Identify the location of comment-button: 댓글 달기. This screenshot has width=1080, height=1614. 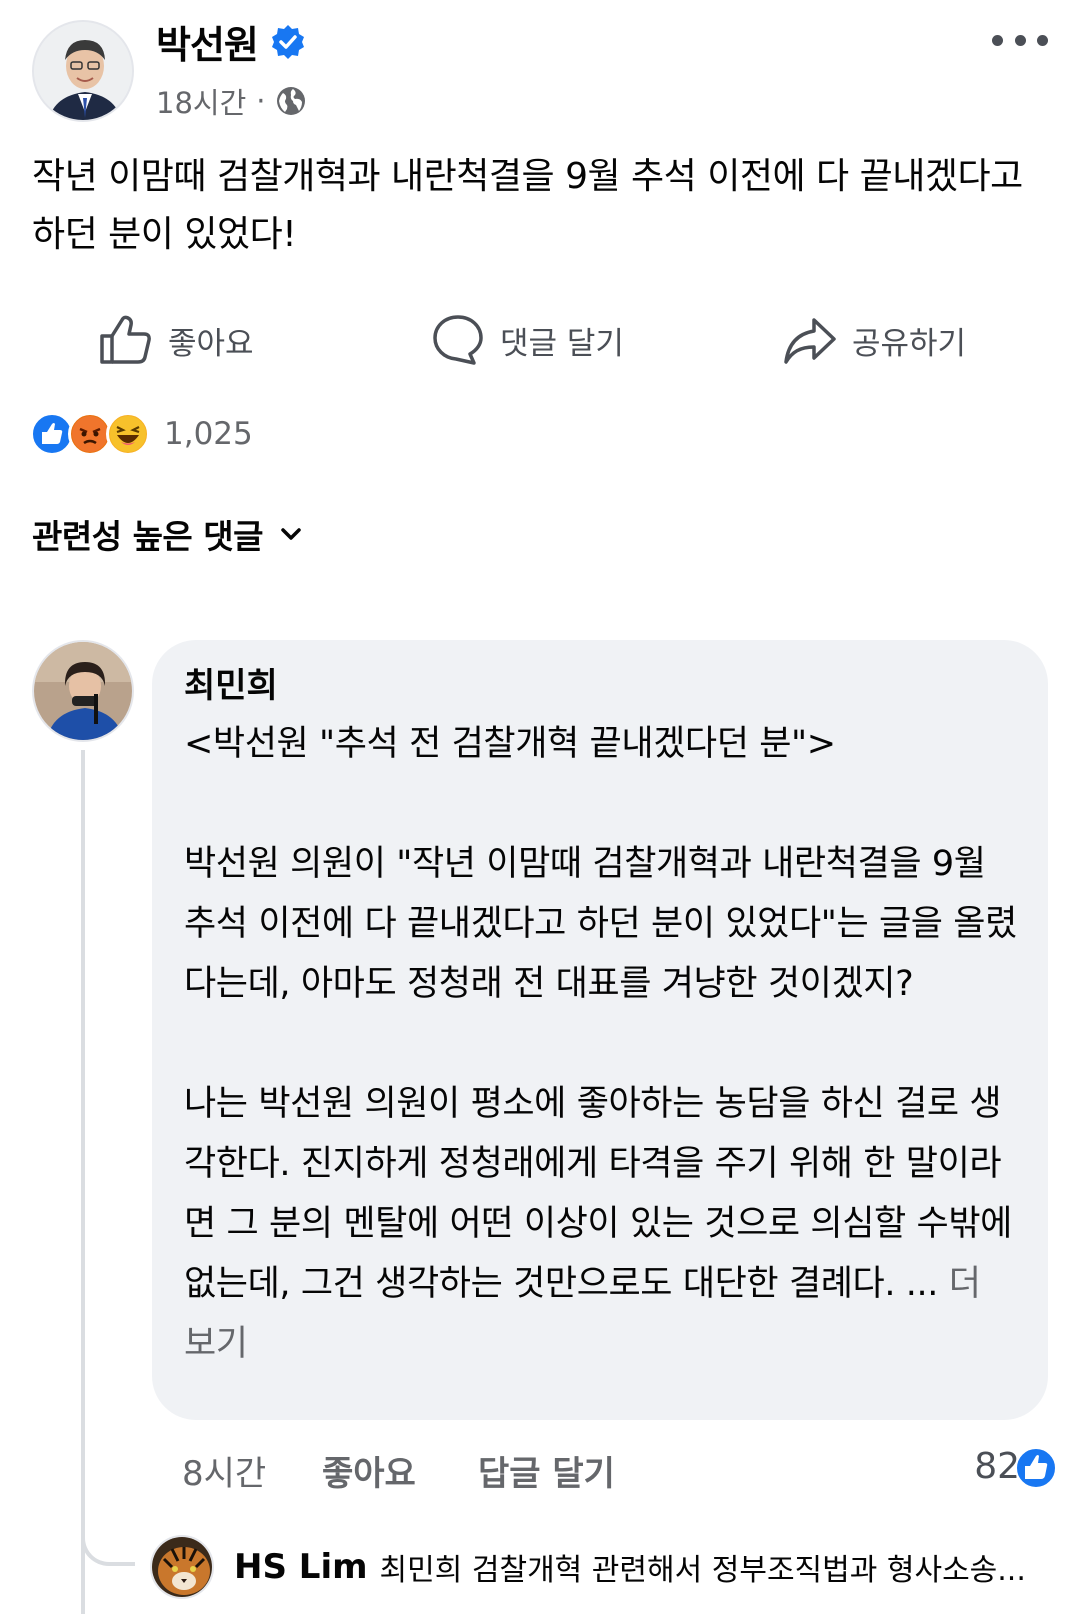
(527, 340).